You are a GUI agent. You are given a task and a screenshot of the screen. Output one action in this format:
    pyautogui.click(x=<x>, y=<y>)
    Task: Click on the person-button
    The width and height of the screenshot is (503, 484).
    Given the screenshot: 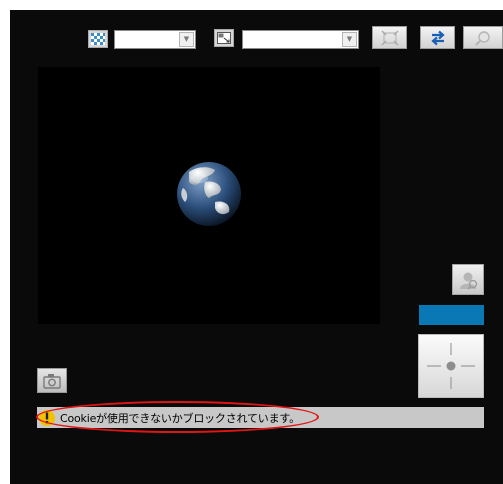 What is the action you would take?
    pyautogui.click(x=468, y=279)
    